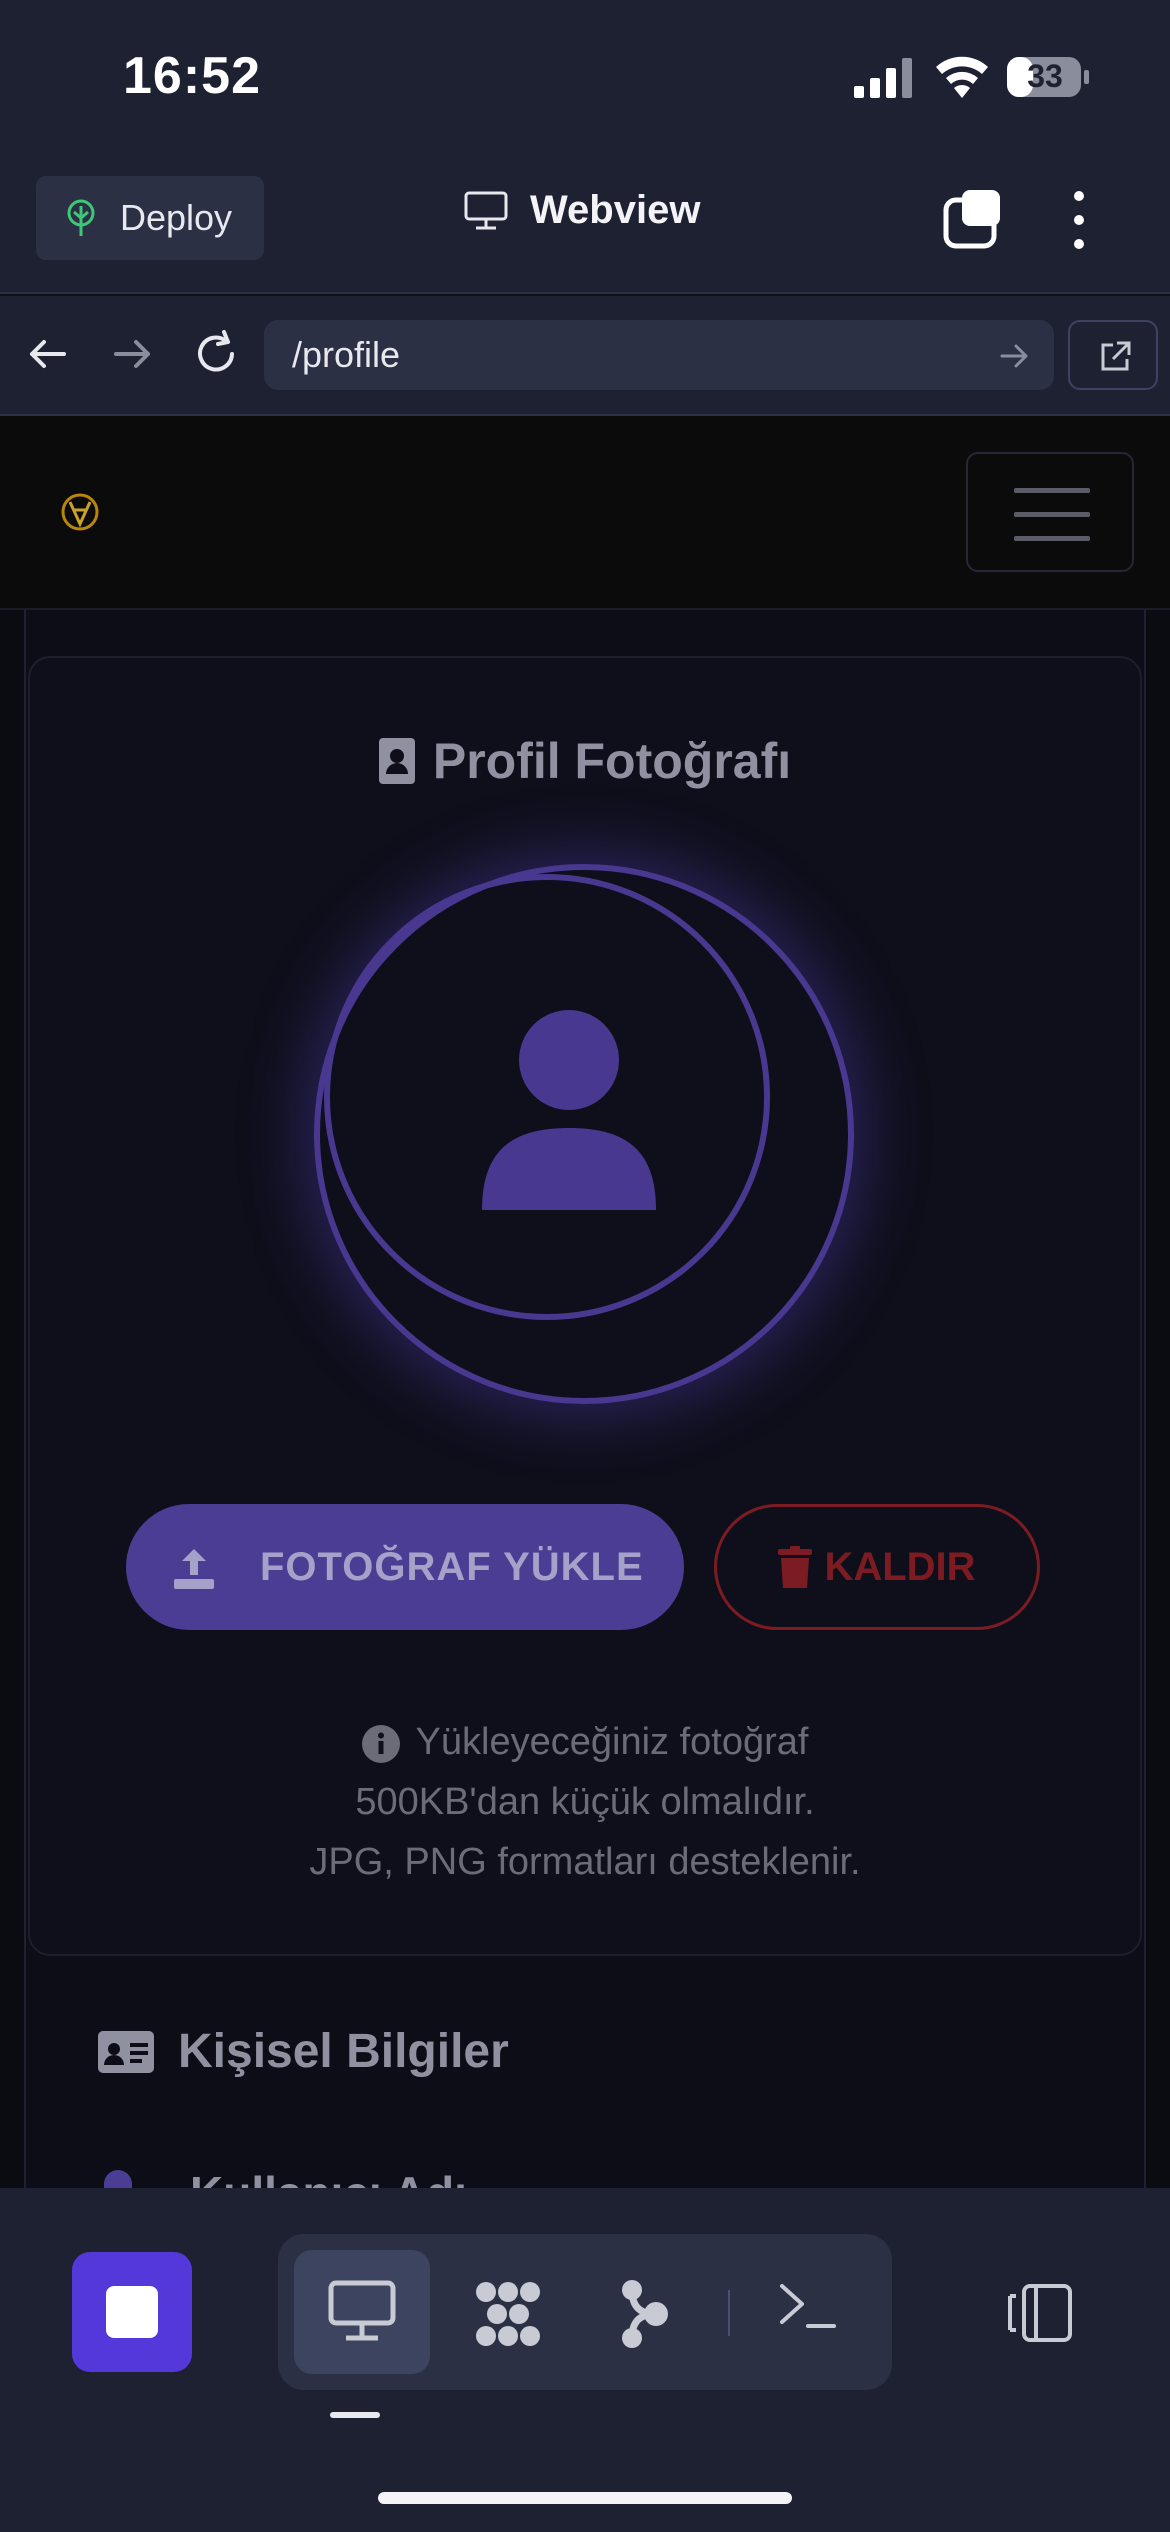  I want to click on more-menu-icon, so click(1079, 220).